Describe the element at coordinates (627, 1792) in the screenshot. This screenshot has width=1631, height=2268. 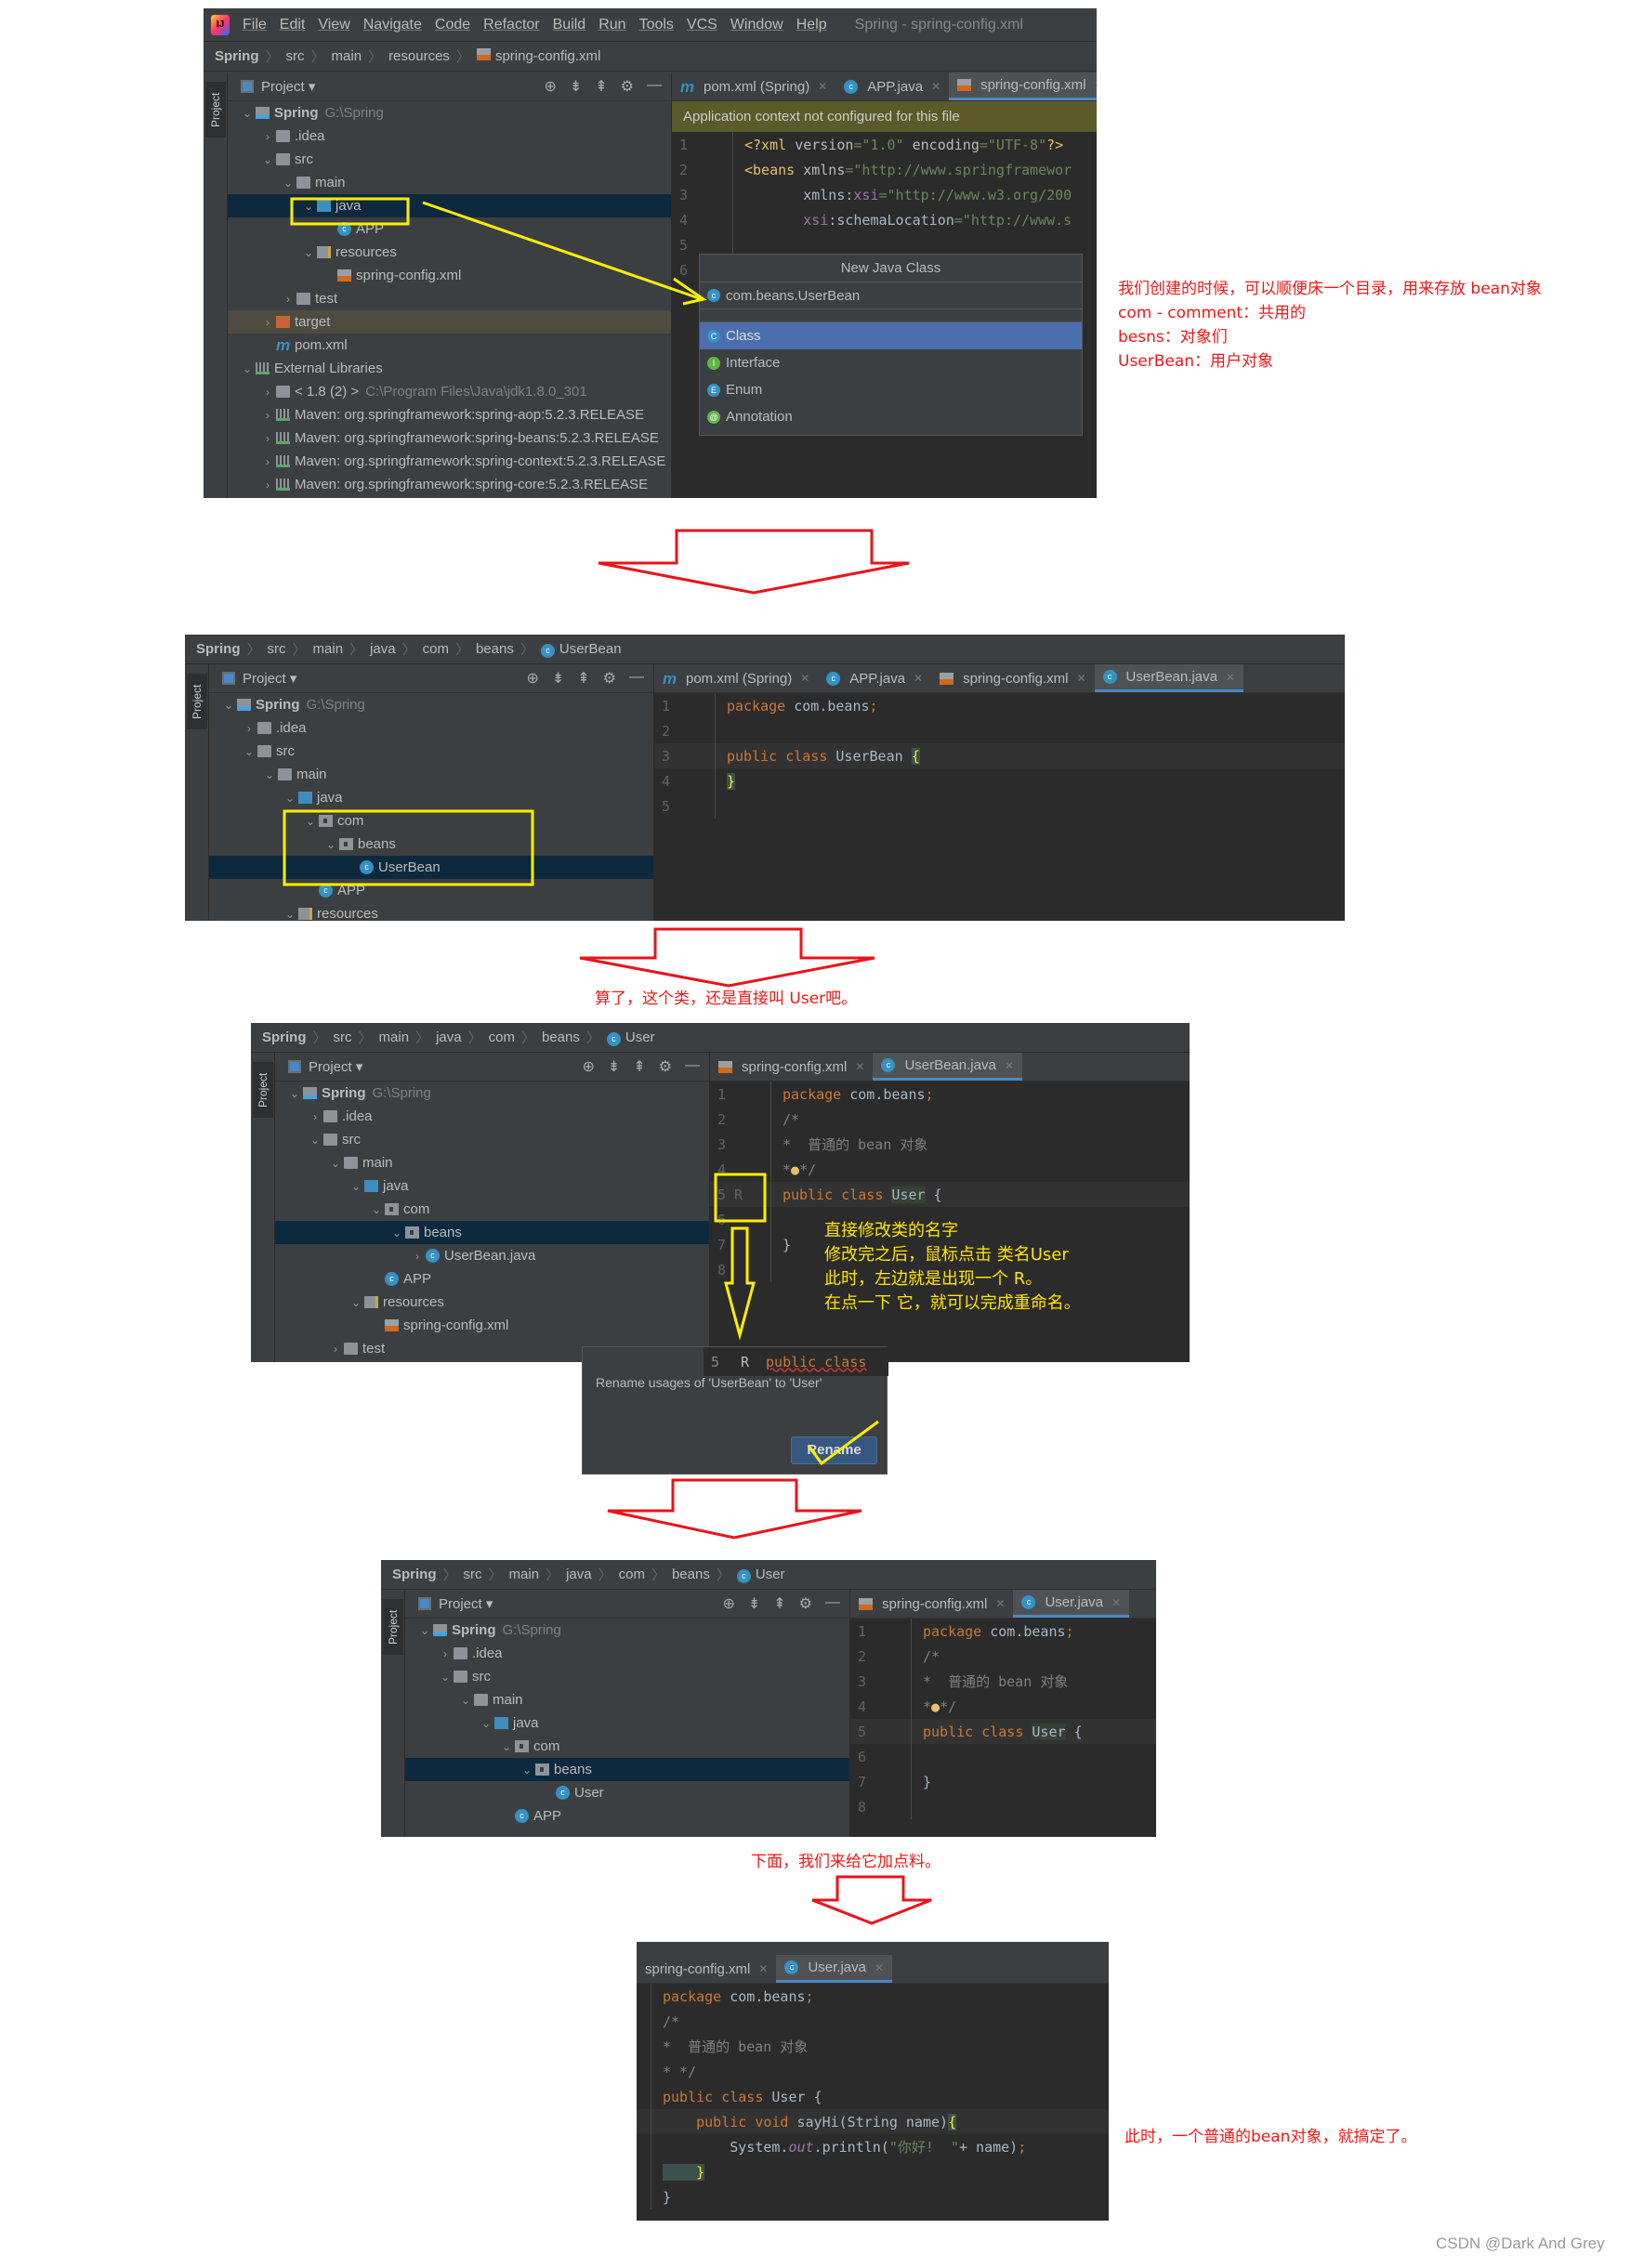
I see `tree-item-user: c User` at that location.